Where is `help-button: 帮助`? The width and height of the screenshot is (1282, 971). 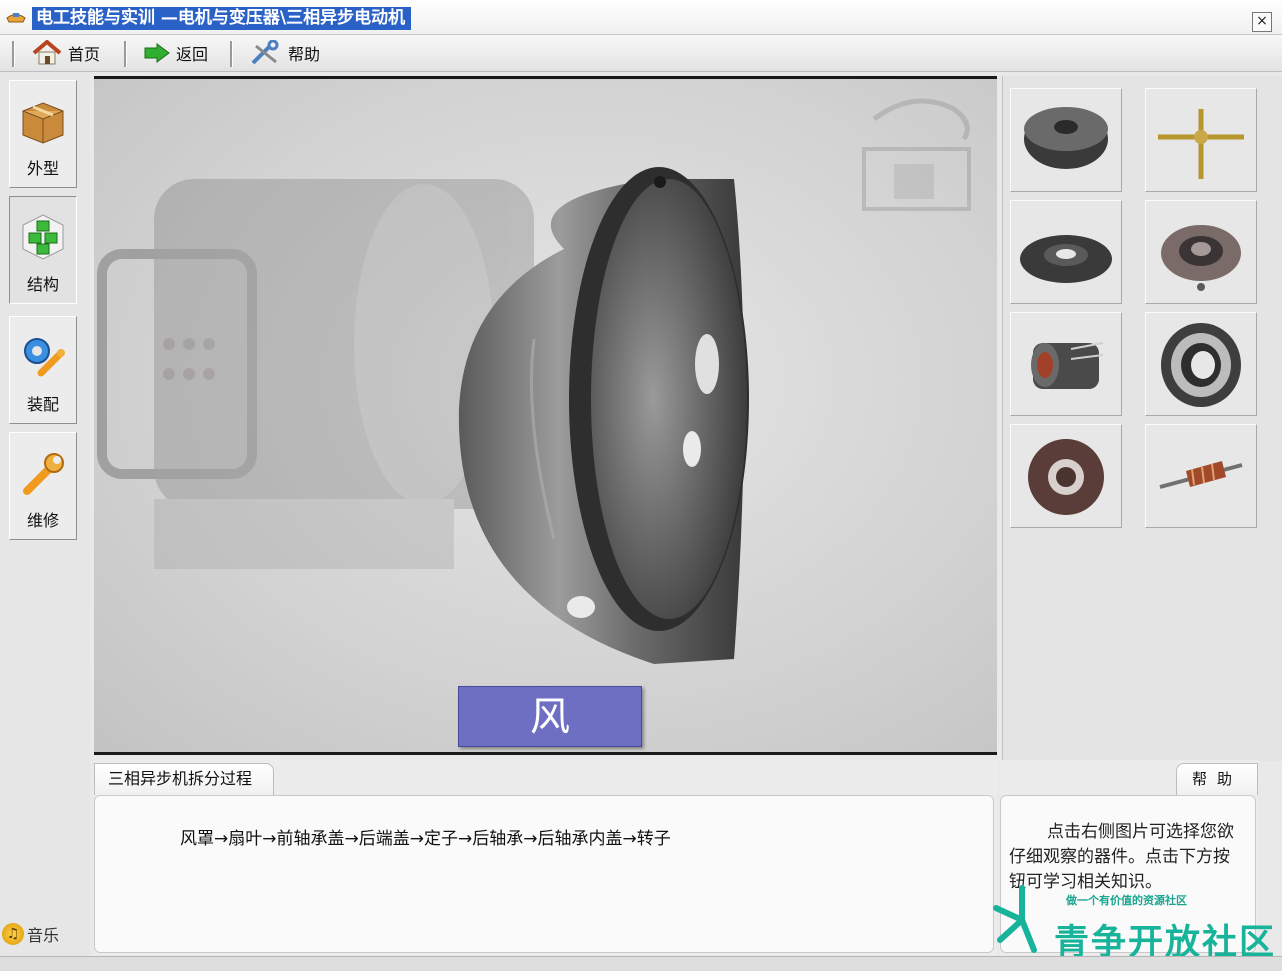 help-button: 帮助 is located at coordinates (285, 53).